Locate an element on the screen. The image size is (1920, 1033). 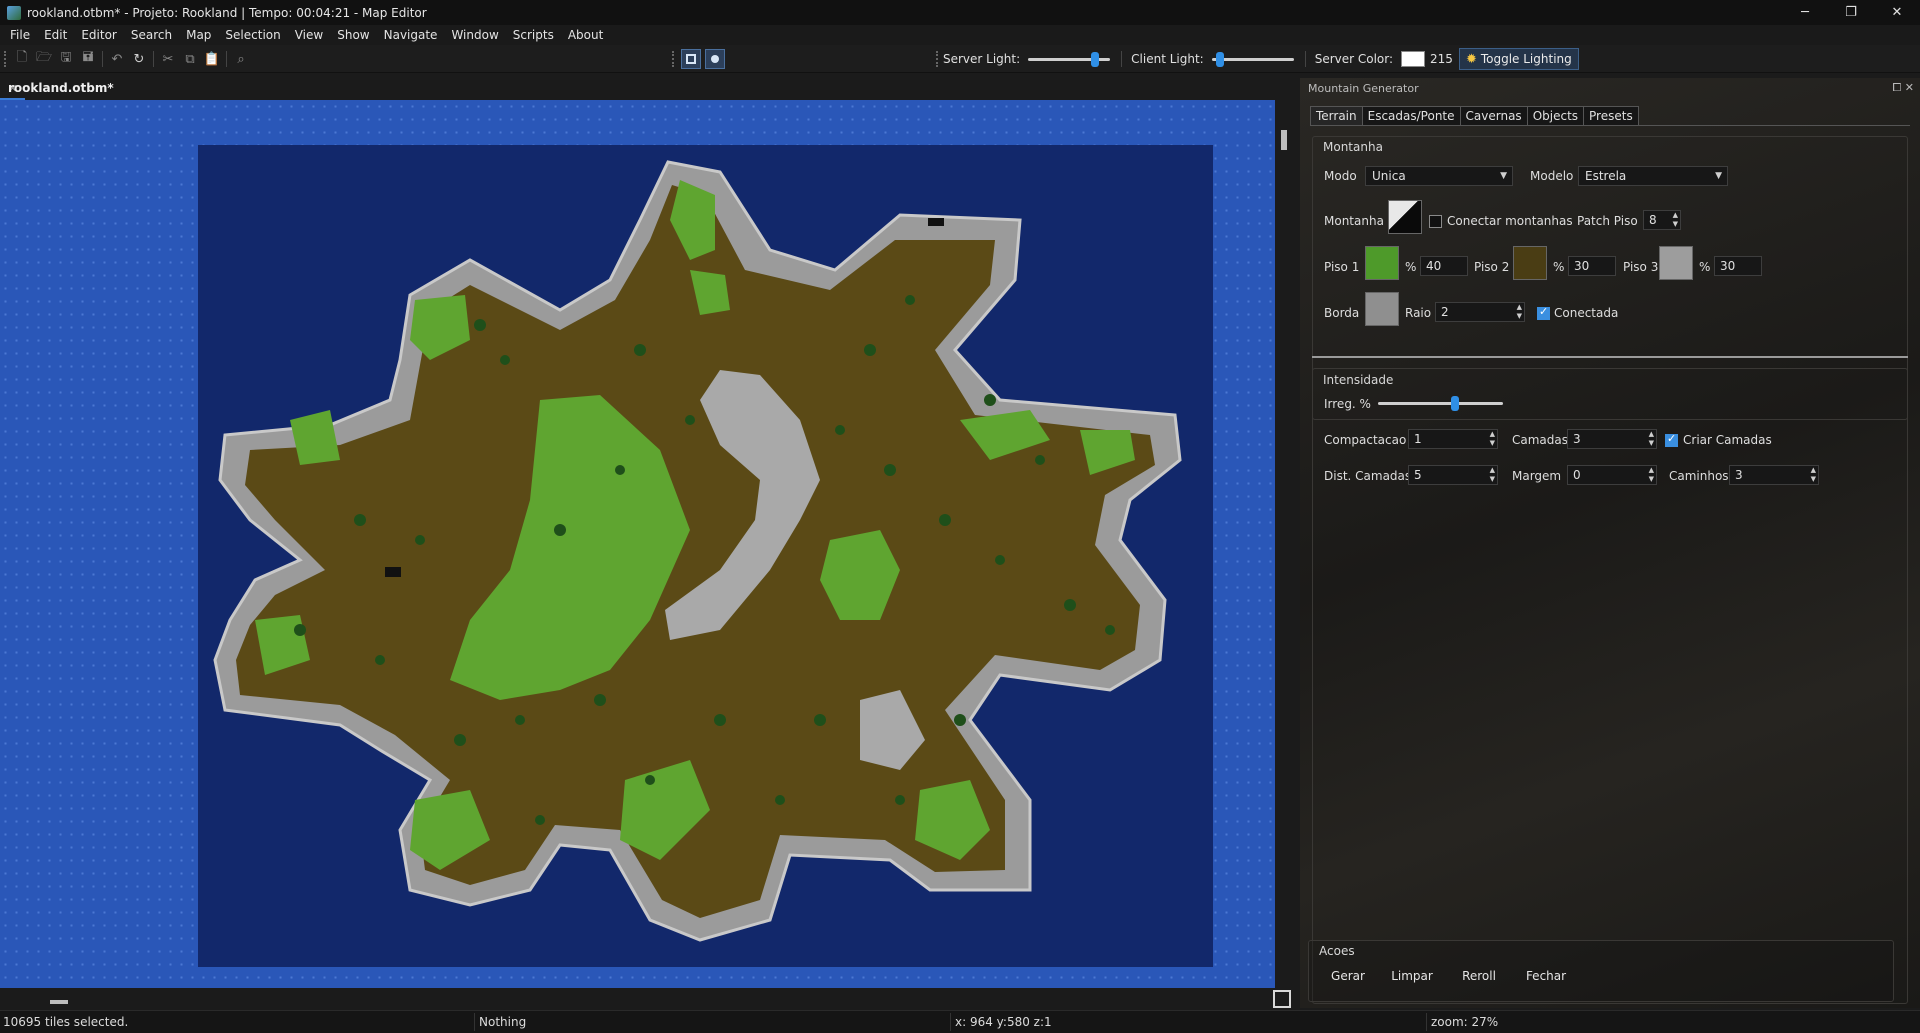
menu-file: File is located at coordinates (20, 35).